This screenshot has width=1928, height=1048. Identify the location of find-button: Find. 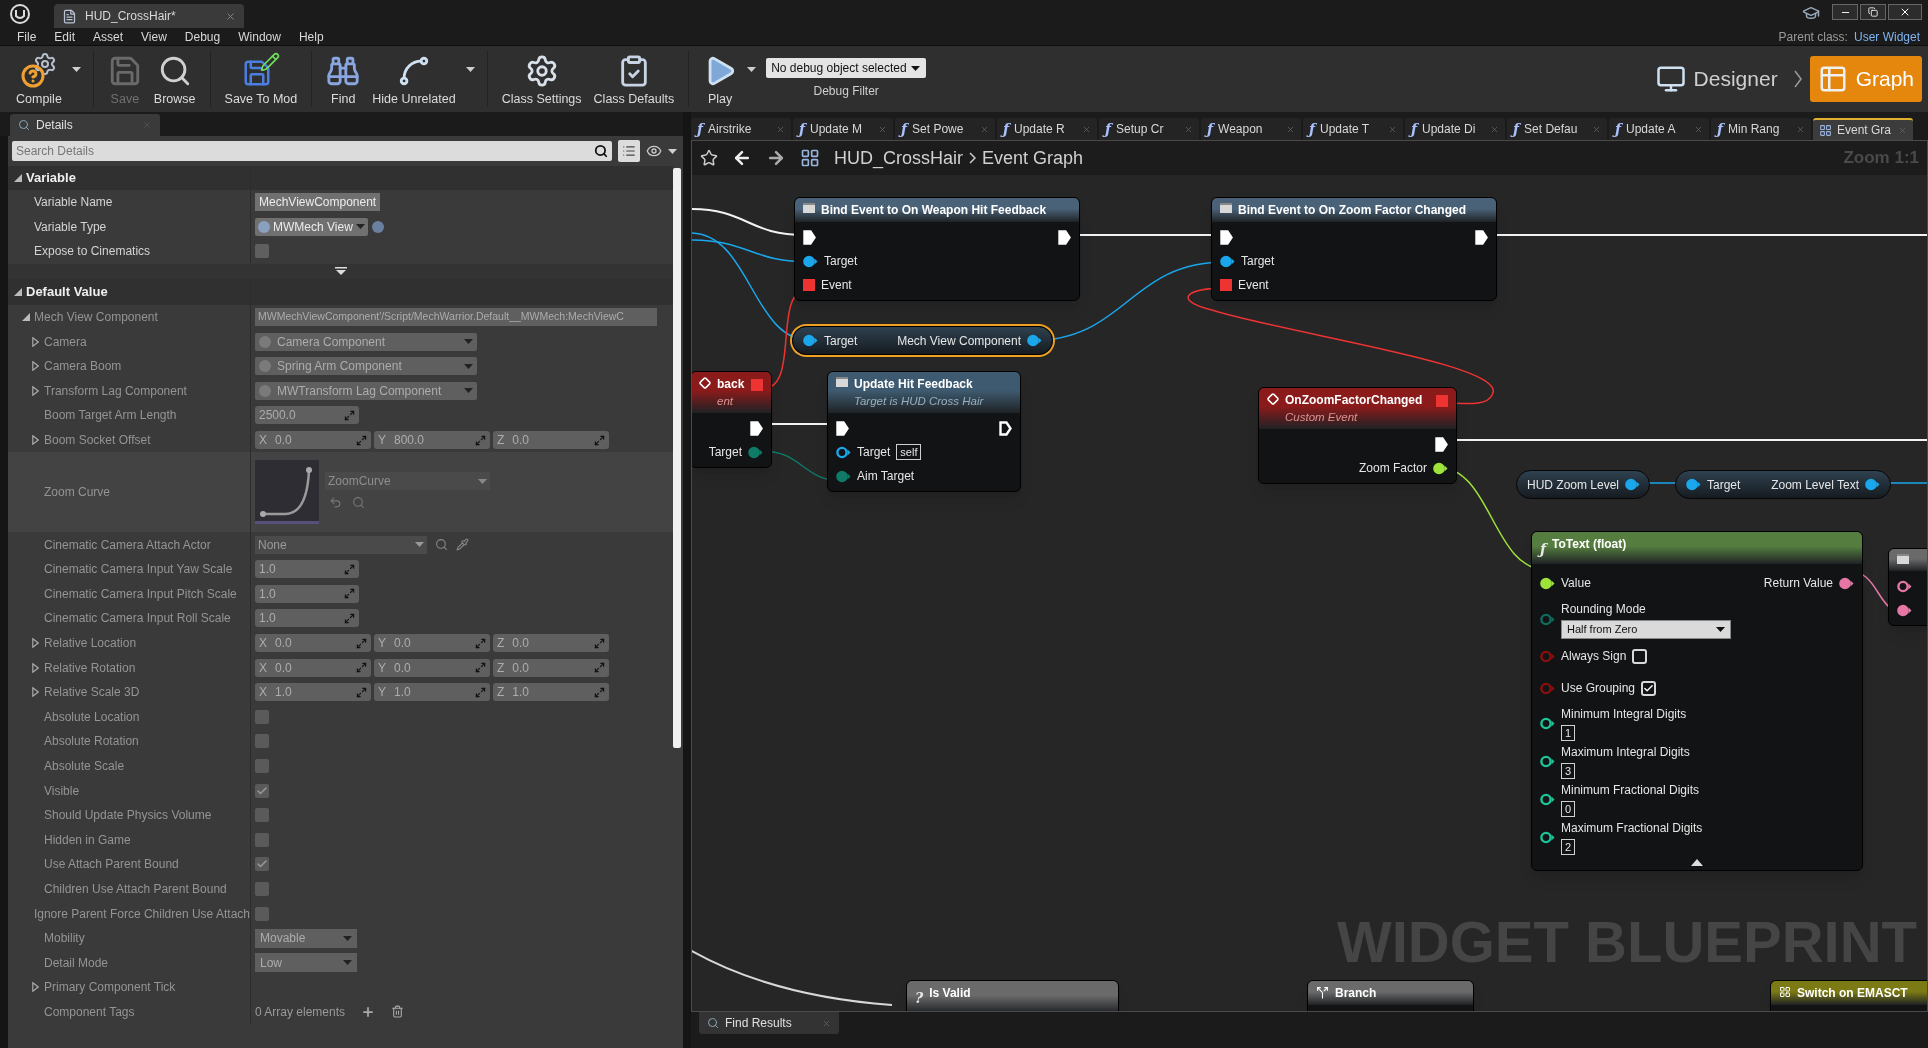
(343, 79).